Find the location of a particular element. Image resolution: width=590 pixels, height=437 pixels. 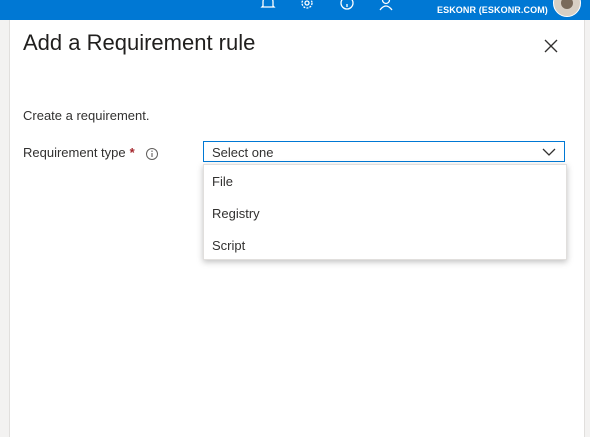

info-icon is located at coordinates (152, 154).